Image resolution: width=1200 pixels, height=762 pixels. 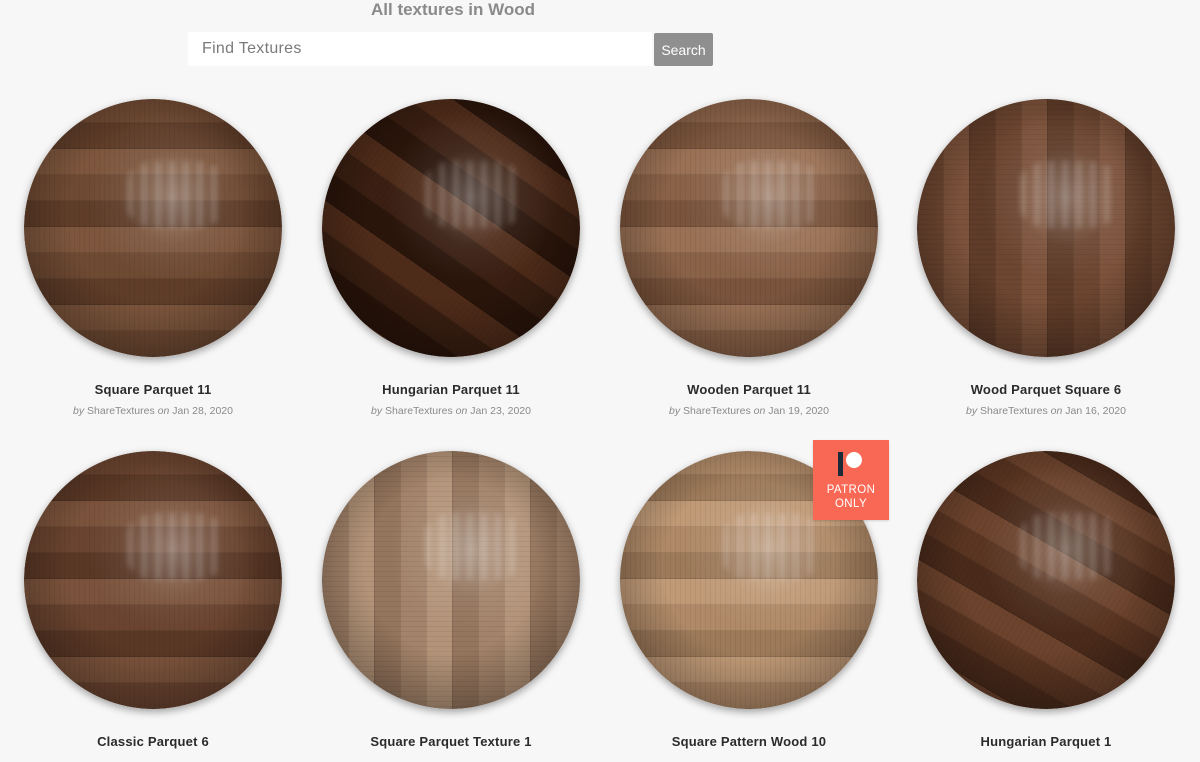 I want to click on search-input, so click(x=420, y=49).